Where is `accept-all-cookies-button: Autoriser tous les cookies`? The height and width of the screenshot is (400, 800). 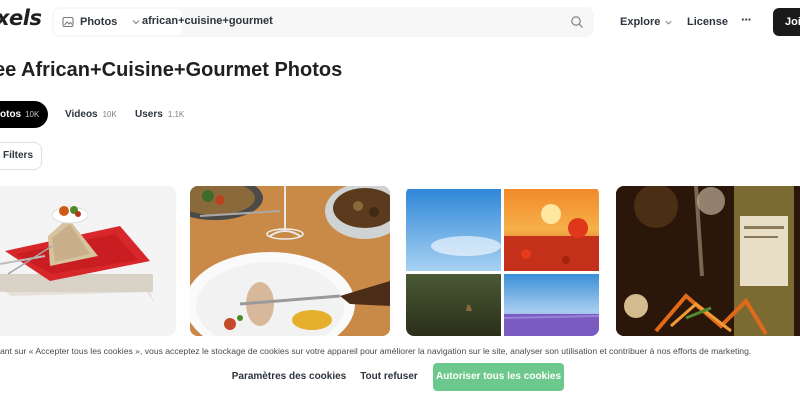 accept-all-cookies-button: Autoriser tous les cookies is located at coordinates (498, 377).